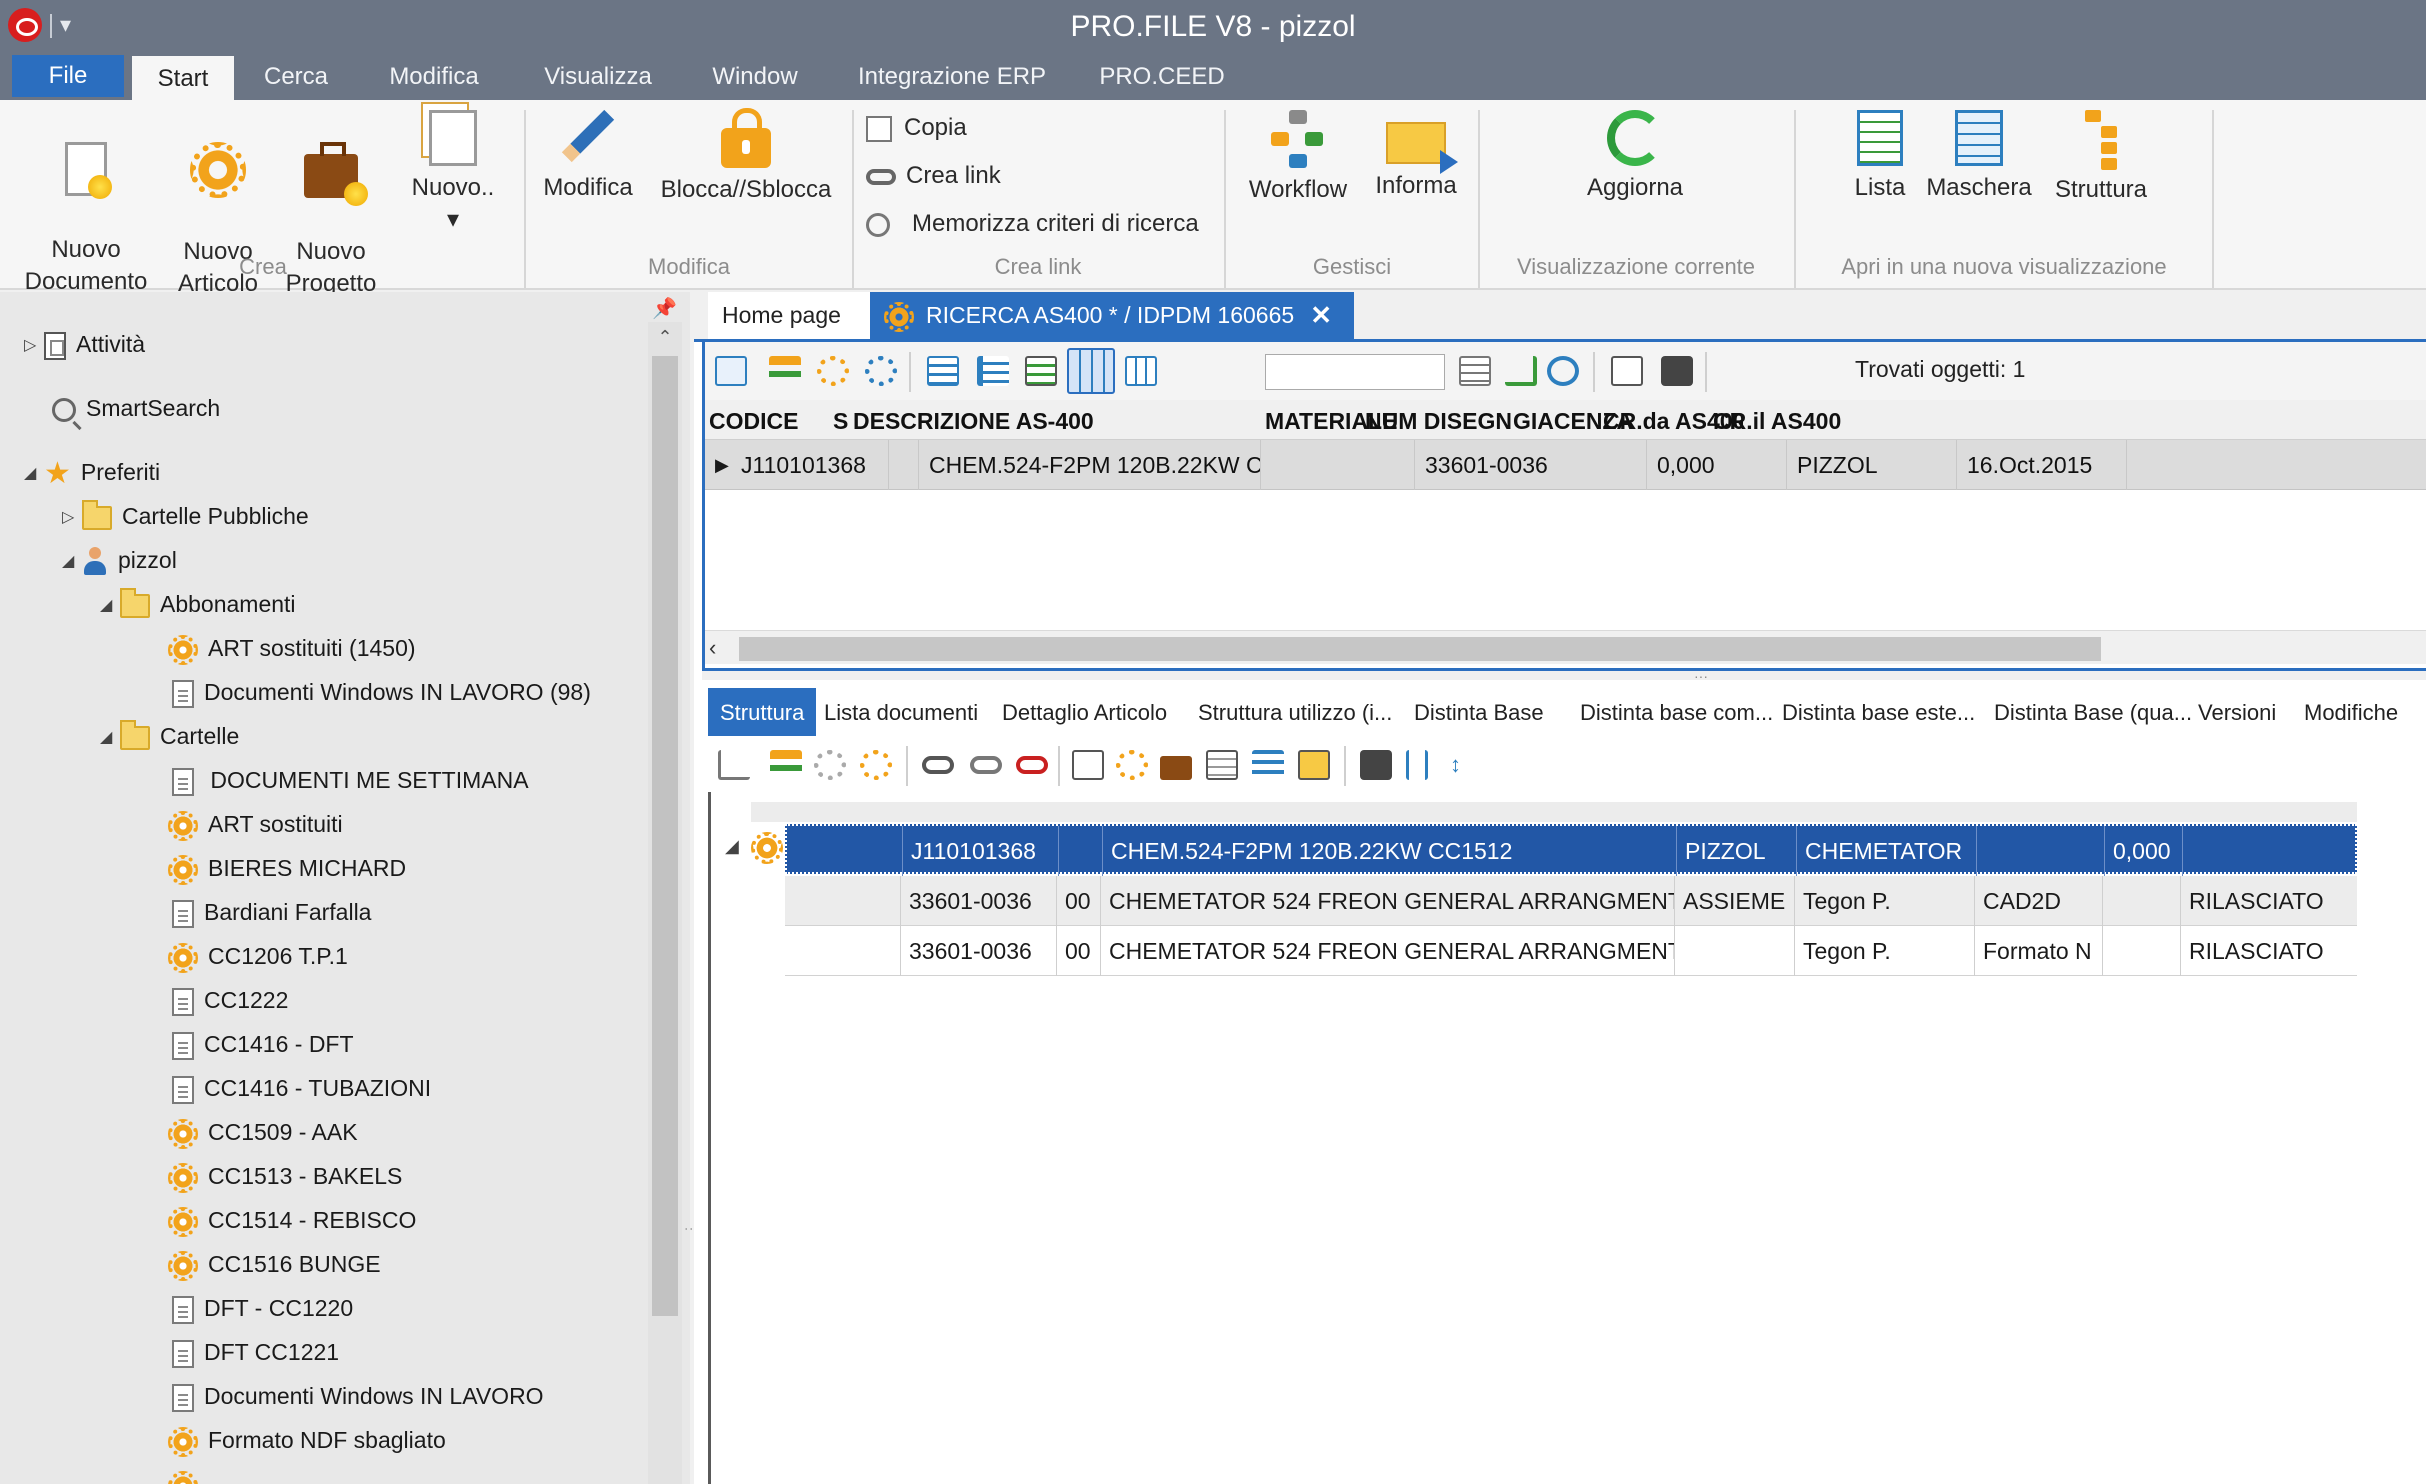  Describe the element at coordinates (1041, 371) in the screenshot. I see `filter-clear-icon` at that location.